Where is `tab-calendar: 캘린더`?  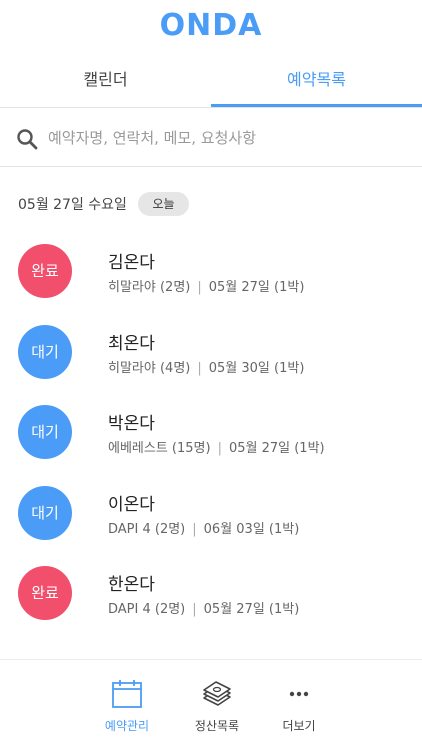 tab-calendar: 캘린더 is located at coordinates (105, 82).